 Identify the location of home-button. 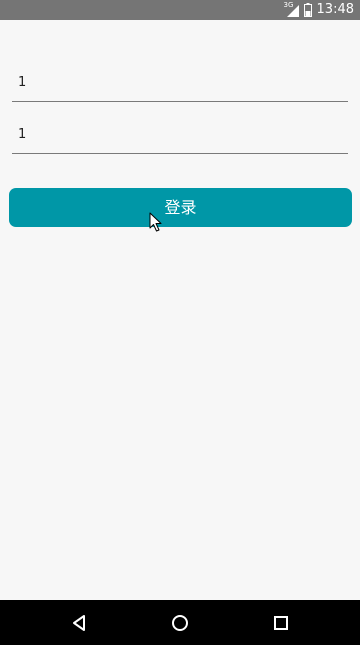
(180, 623).